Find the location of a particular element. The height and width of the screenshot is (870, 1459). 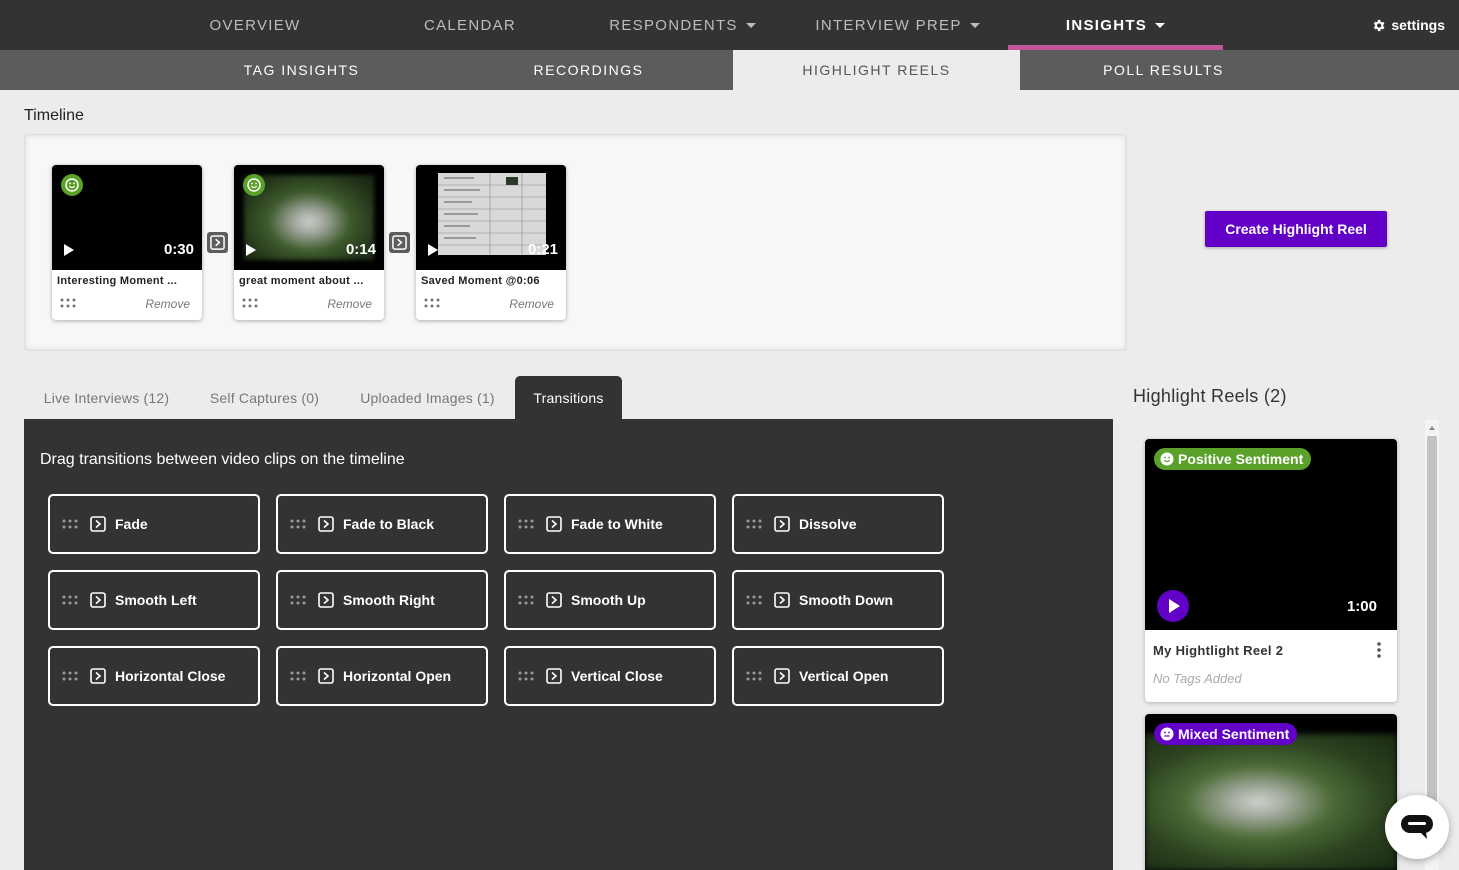

transition-button: Fade to White is located at coordinates (610, 524).